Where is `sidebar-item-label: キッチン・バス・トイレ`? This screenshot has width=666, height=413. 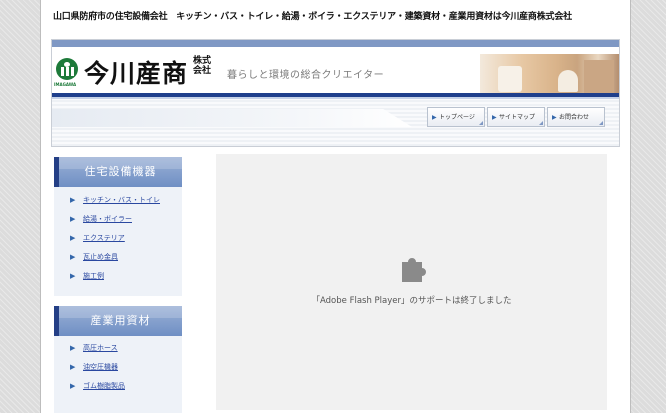 sidebar-item-label: キッチン・バス・トイレ is located at coordinates (121, 200).